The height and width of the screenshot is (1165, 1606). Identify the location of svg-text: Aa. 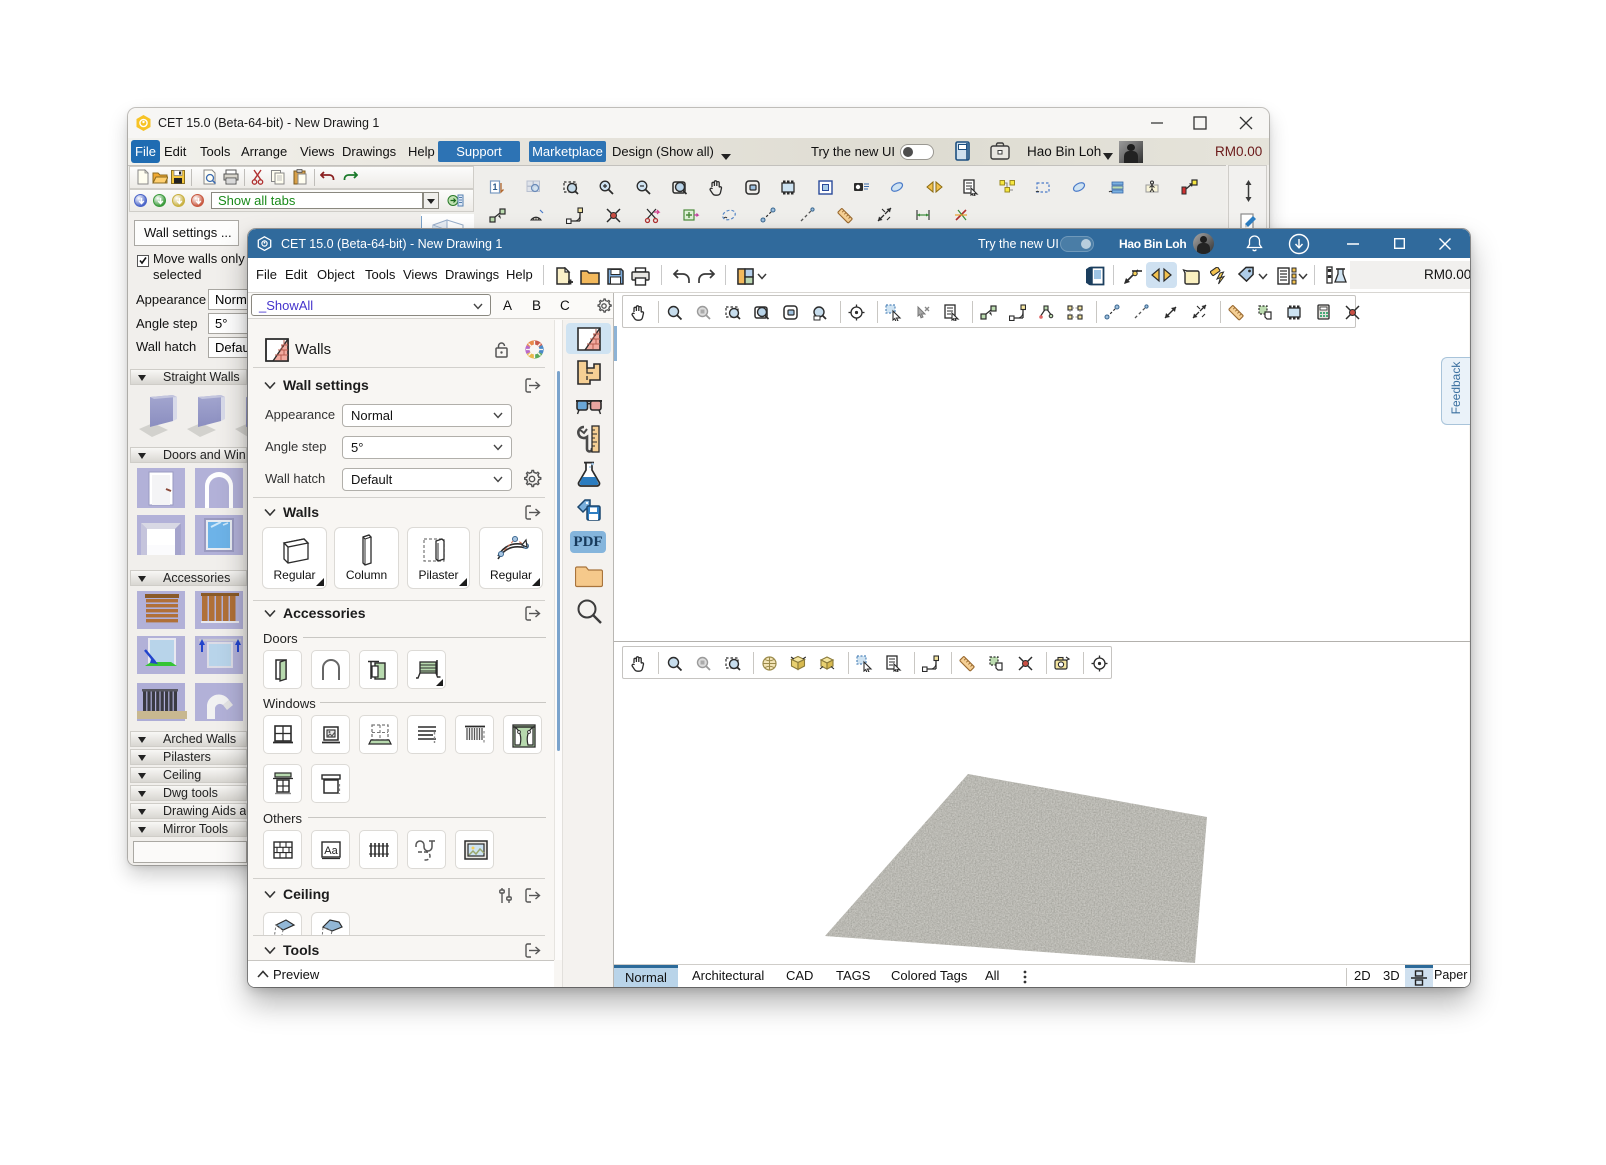
(331, 851).